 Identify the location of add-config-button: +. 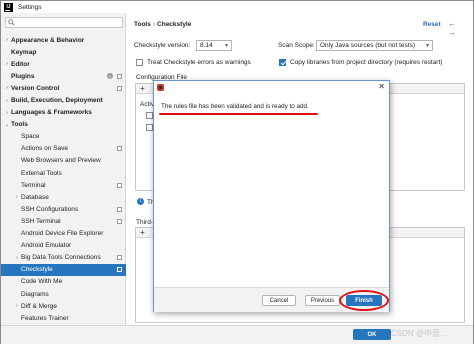
(142, 88).